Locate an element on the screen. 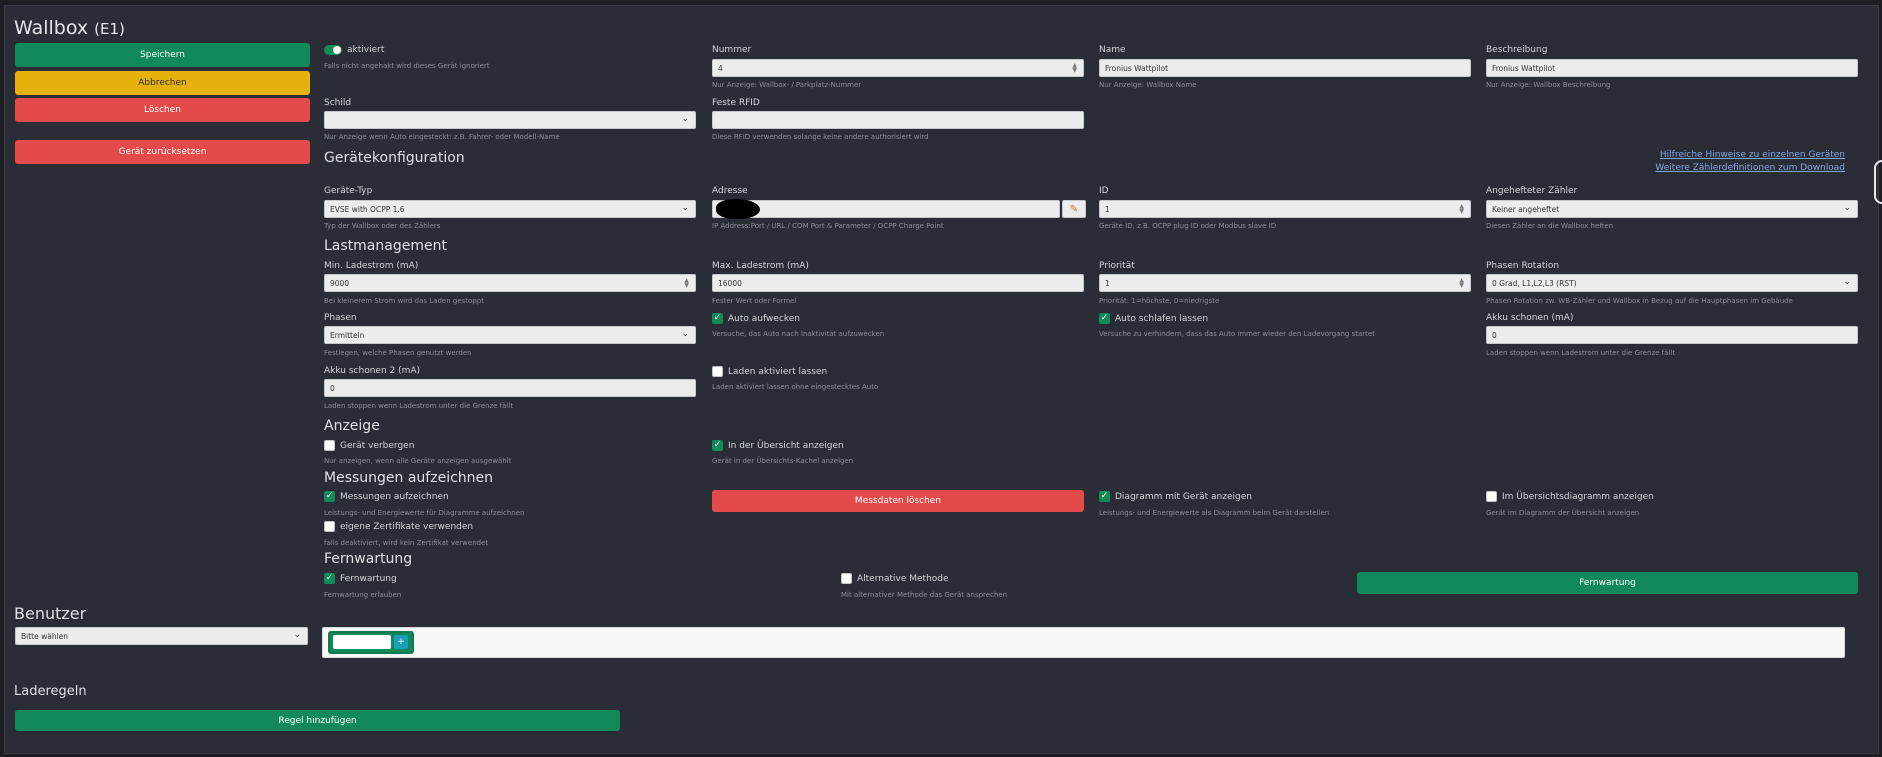 The image size is (1882, 757). max-current-label: Max. Ladestrom (mA) is located at coordinates (760, 266).